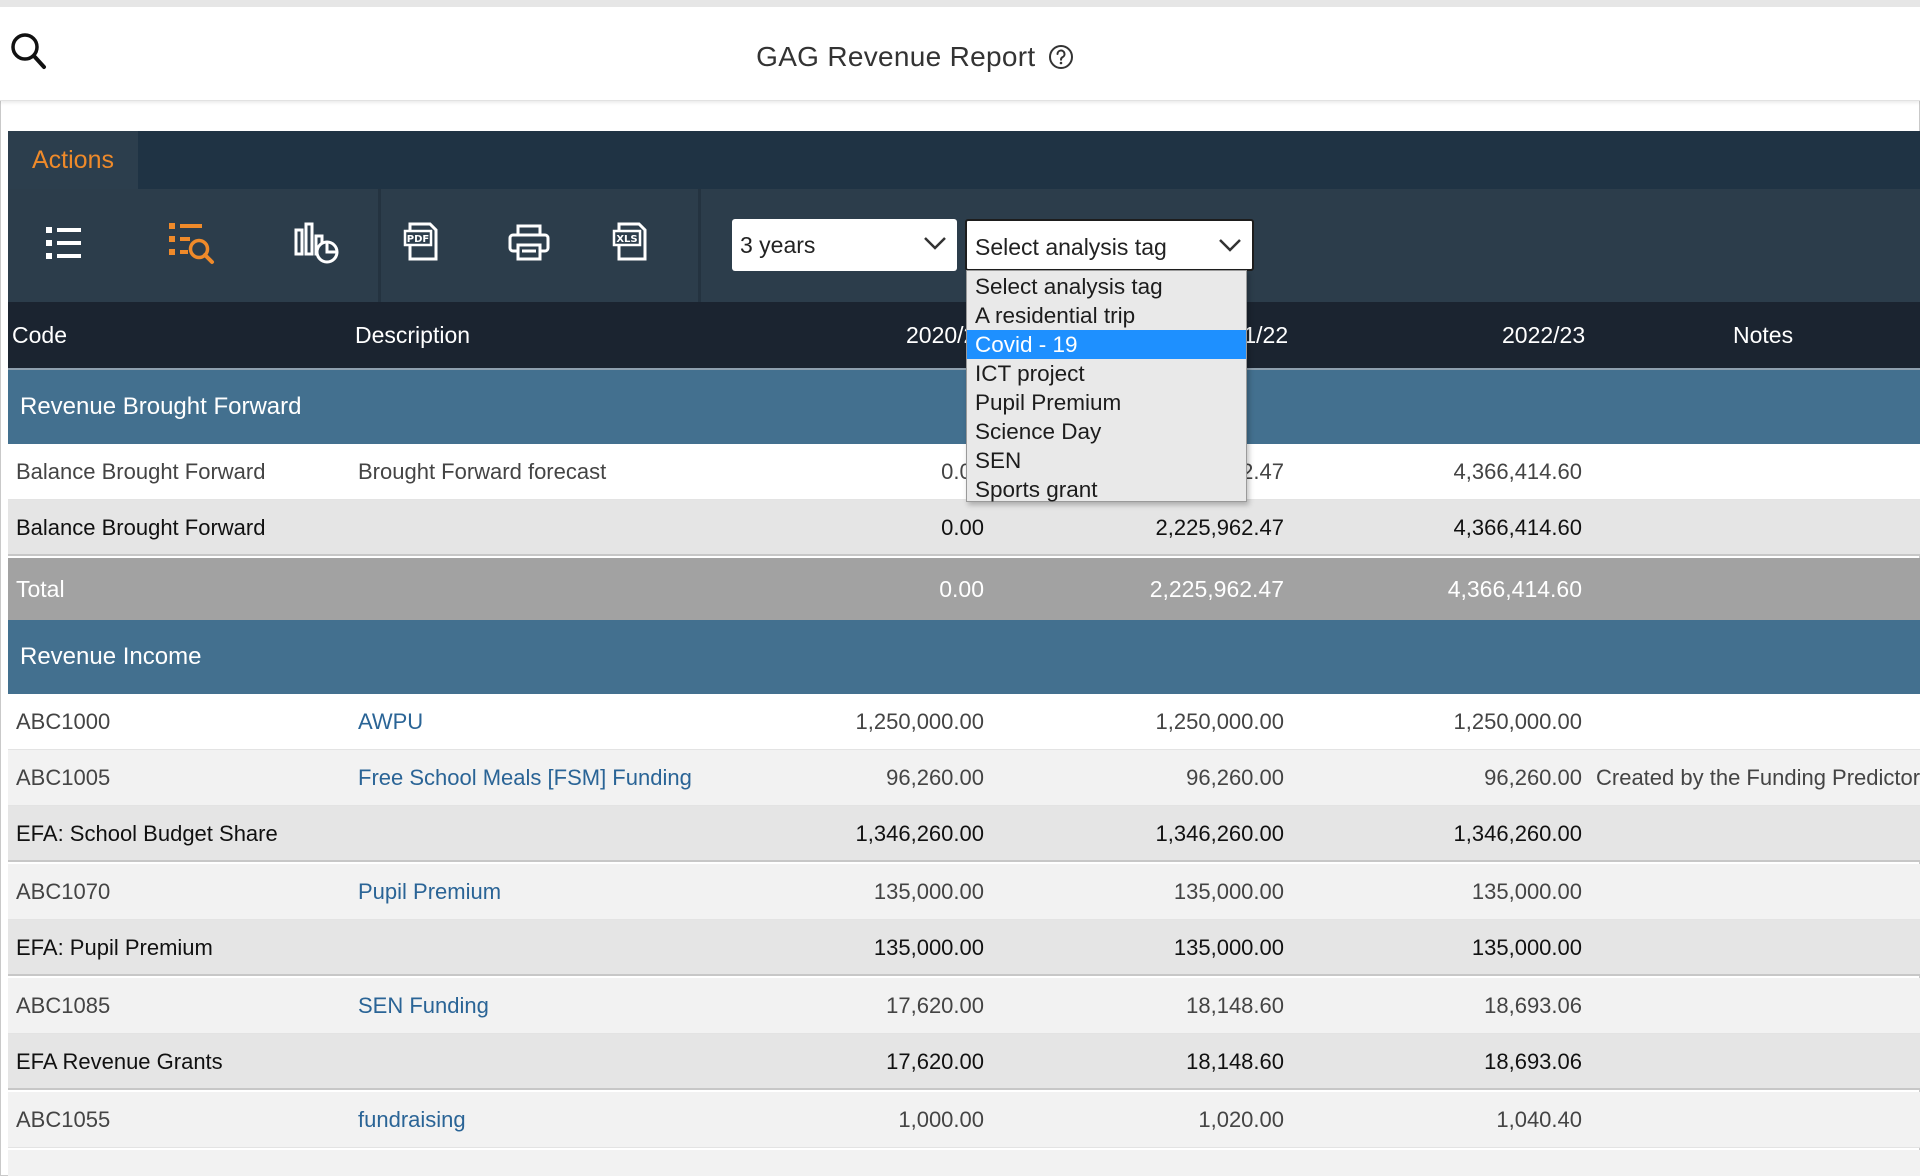 Image resolution: width=1920 pixels, height=1176 pixels. I want to click on toolbar: PDF XLS 3 years Select analysis tag, so click(964, 245).